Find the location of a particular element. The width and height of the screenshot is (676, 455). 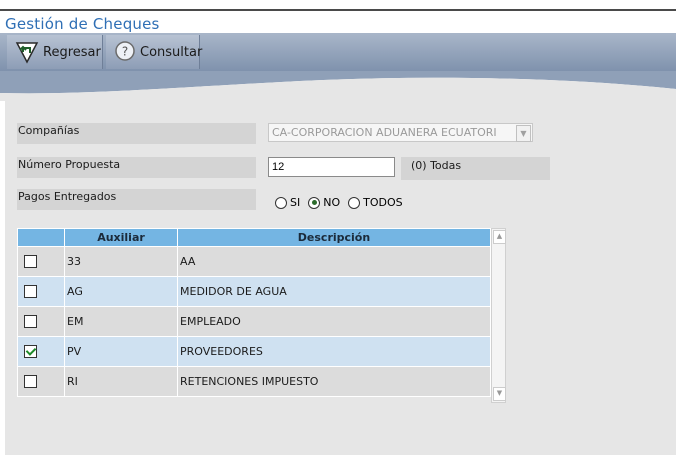

cell-auxiliar: EM is located at coordinates (121, 321).